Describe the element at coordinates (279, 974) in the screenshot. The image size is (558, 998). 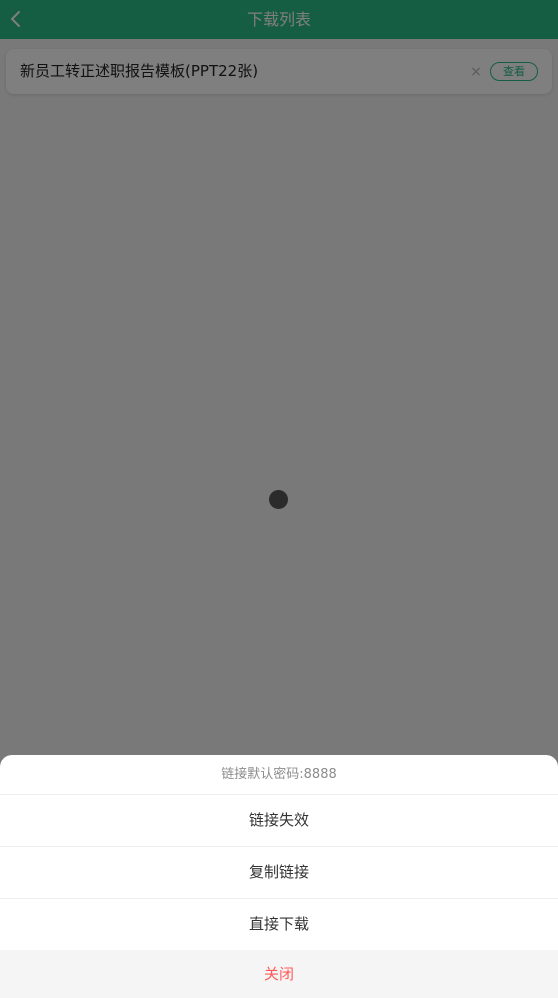
I see `close-button: 关闭` at that location.